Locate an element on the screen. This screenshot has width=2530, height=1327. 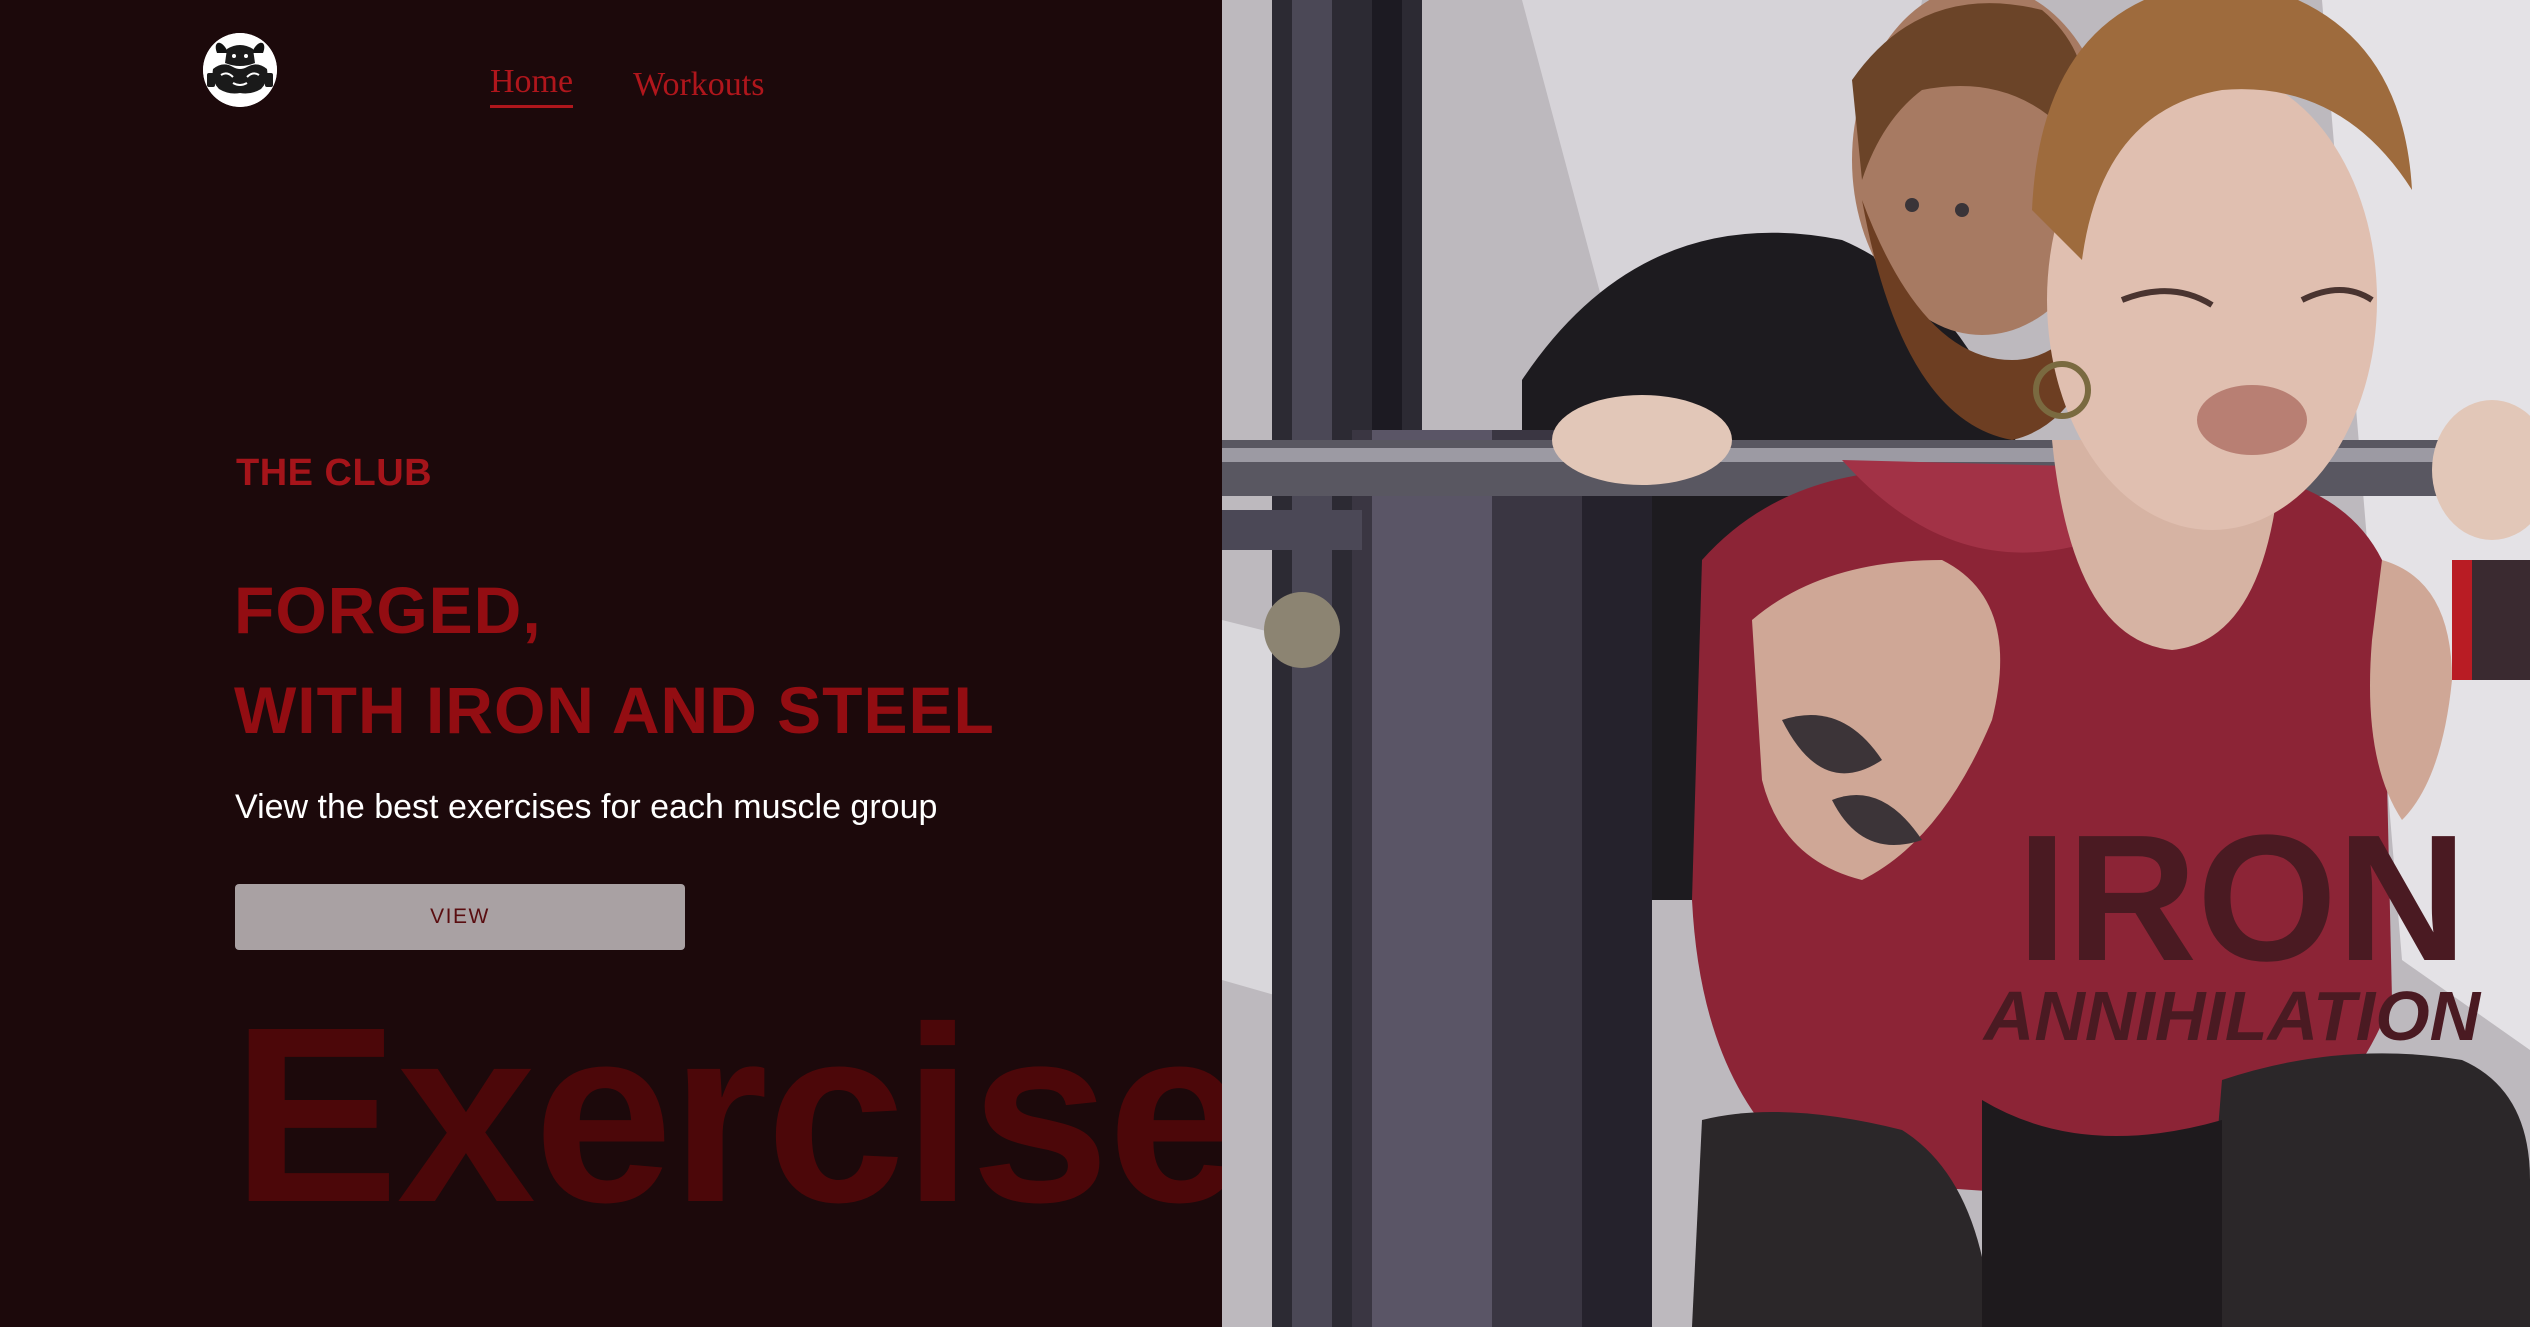
bull-logo-icon is located at coordinates (240, 70).